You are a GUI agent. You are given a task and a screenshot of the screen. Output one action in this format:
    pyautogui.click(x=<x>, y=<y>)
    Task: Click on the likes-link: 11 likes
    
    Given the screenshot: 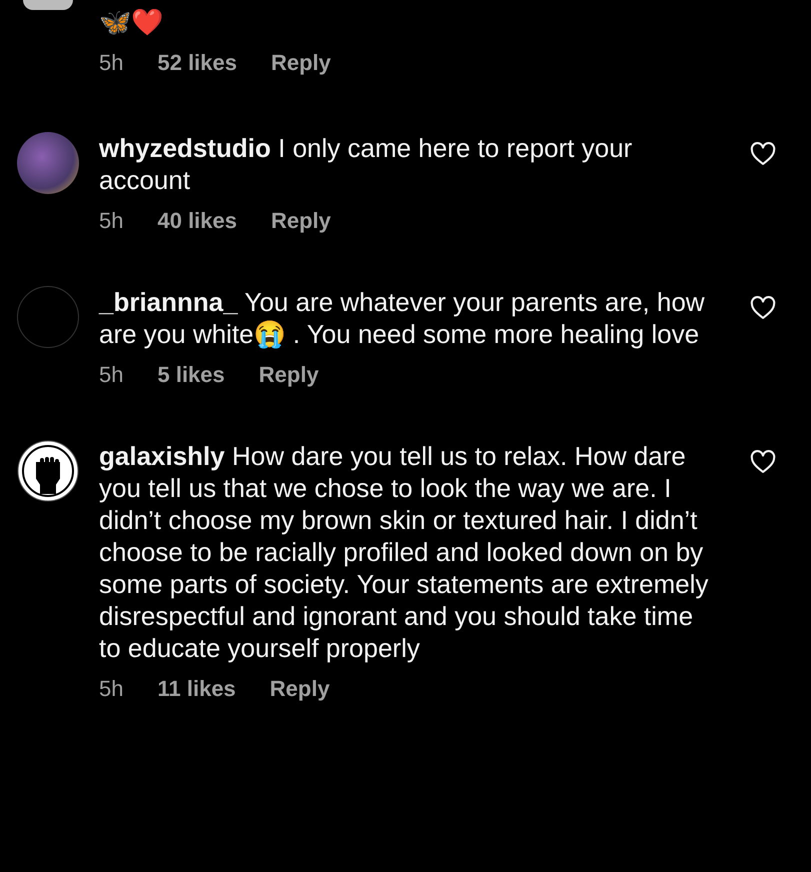 What is the action you would take?
    pyautogui.click(x=196, y=689)
    